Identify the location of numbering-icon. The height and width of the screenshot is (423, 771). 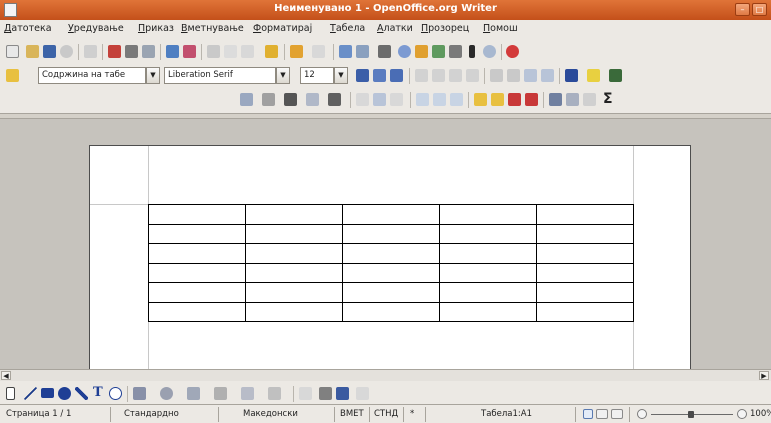
(496, 75).